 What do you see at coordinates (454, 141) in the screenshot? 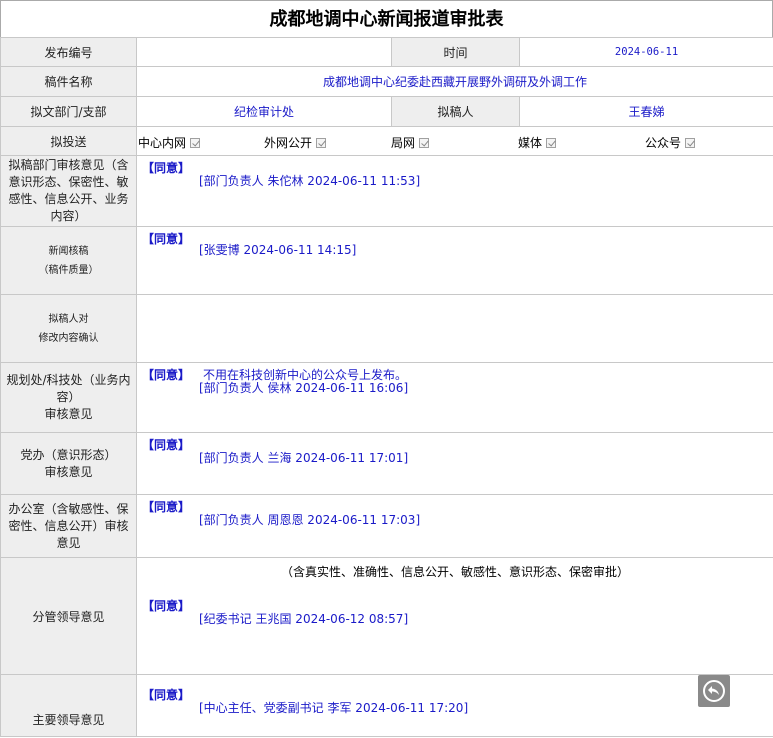
I see `send-options: 中心内网 外网公开 局网 媒体 公众号` at bounding box center [454, 141].